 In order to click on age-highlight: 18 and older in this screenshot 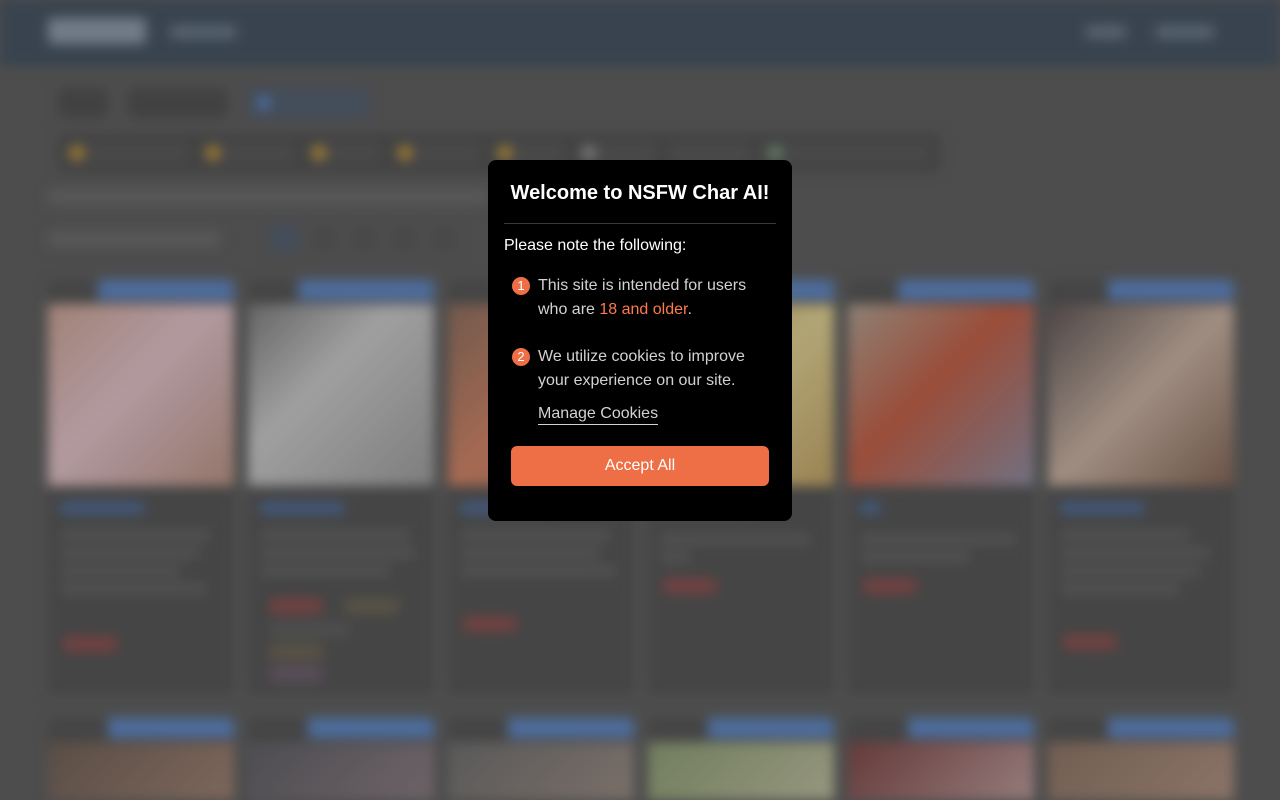, I will do `click(643, 309)`.